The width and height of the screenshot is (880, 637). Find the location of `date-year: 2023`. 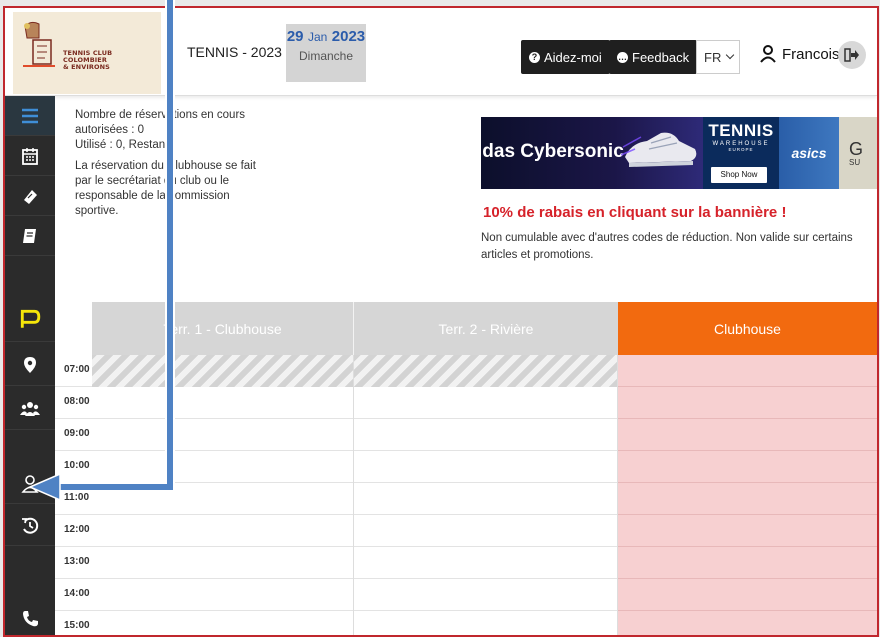

date-year: 2023 is located at coordinates (348, 36).